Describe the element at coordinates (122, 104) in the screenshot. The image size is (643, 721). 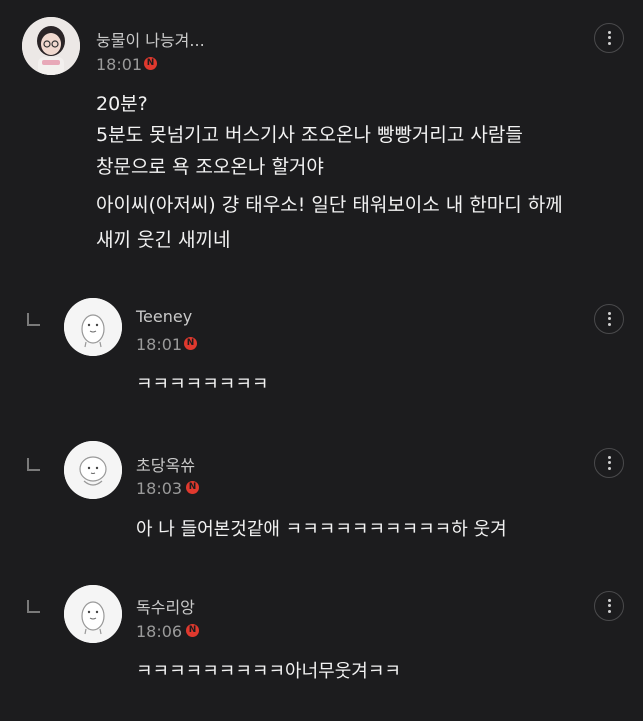
I see `post-body-line-1: 20분?` at that location.